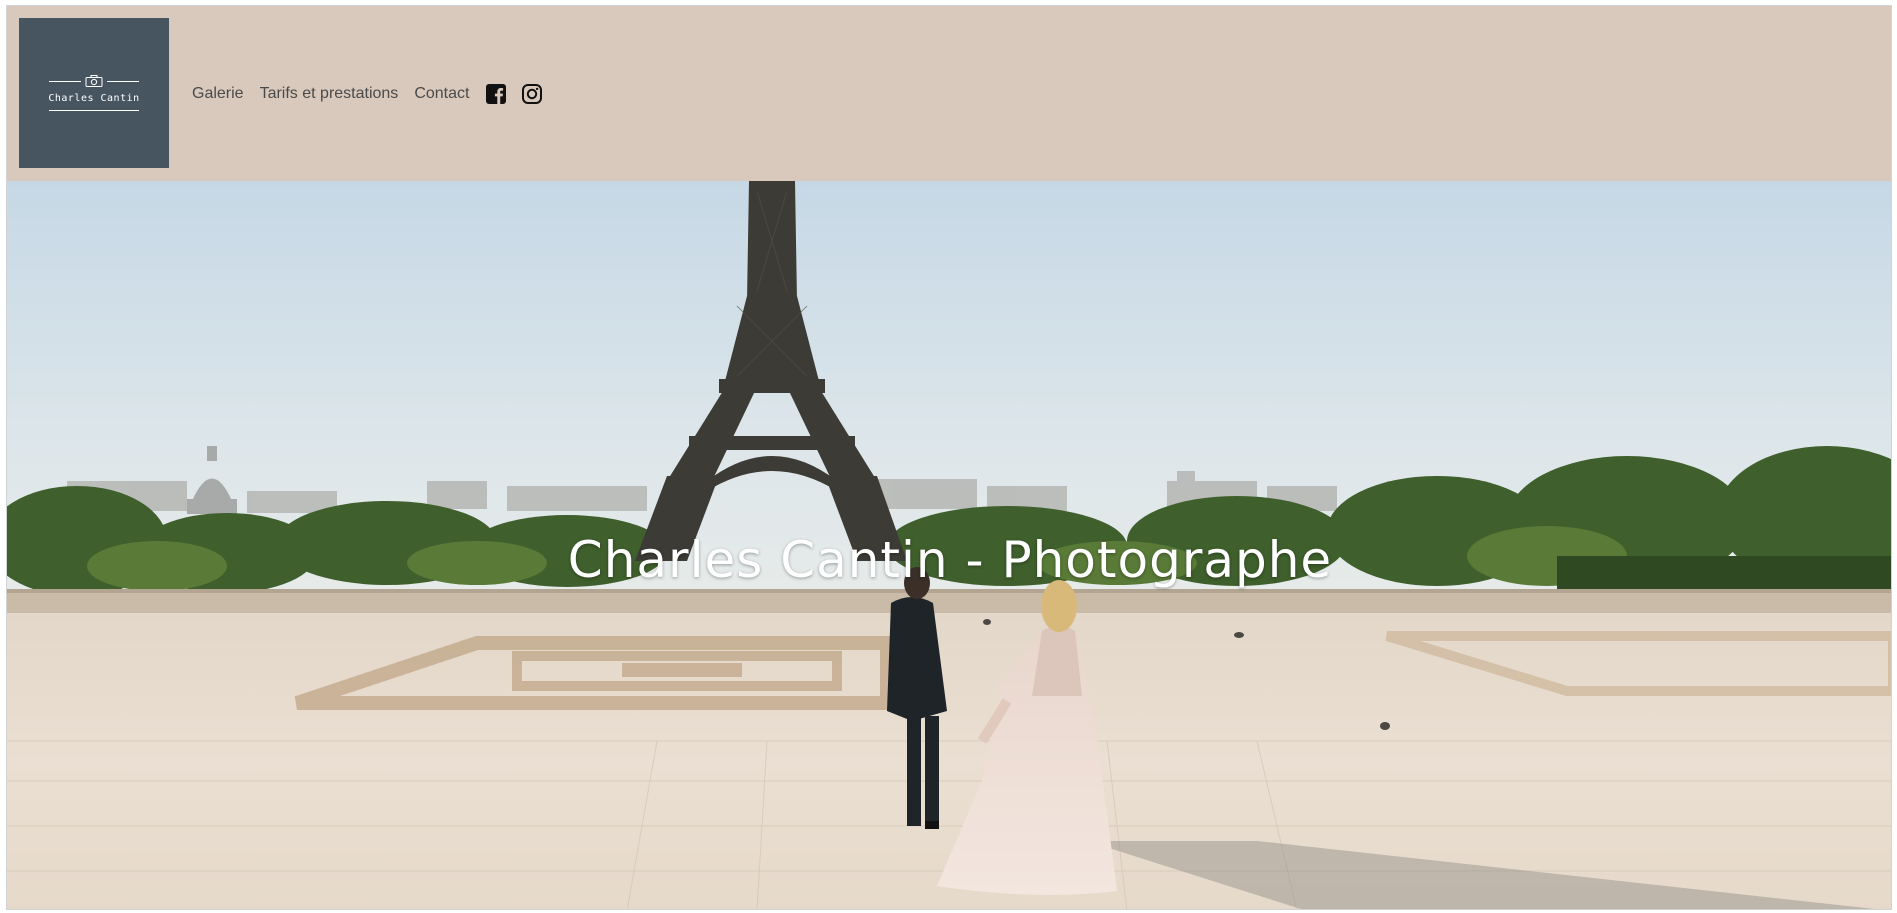 This screenshot has height=913, width=1897. Describe the element at coordinates (218, 94) in the screenshot. I see `nav-link-galerie: Galerie` at that location.